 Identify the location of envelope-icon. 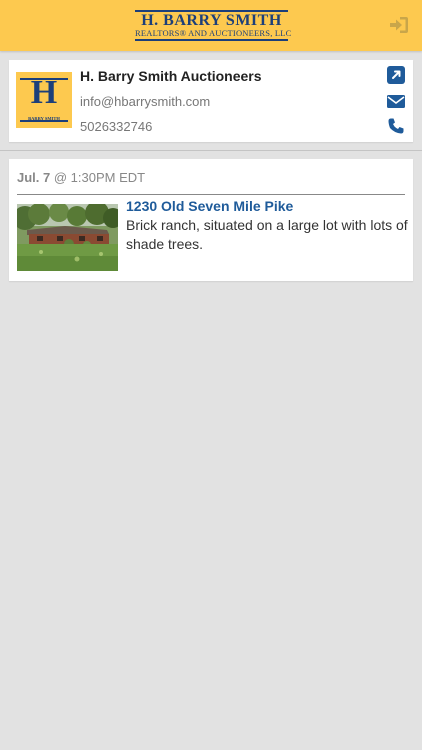
(396, 101).